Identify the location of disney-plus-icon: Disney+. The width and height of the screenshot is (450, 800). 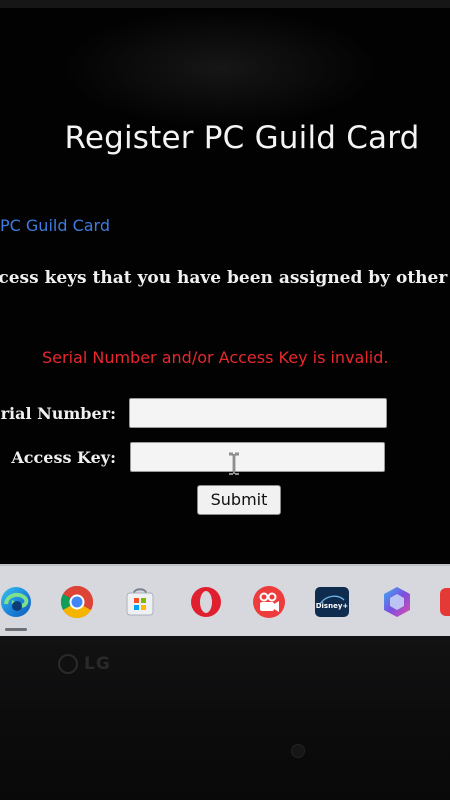
(332, 602).